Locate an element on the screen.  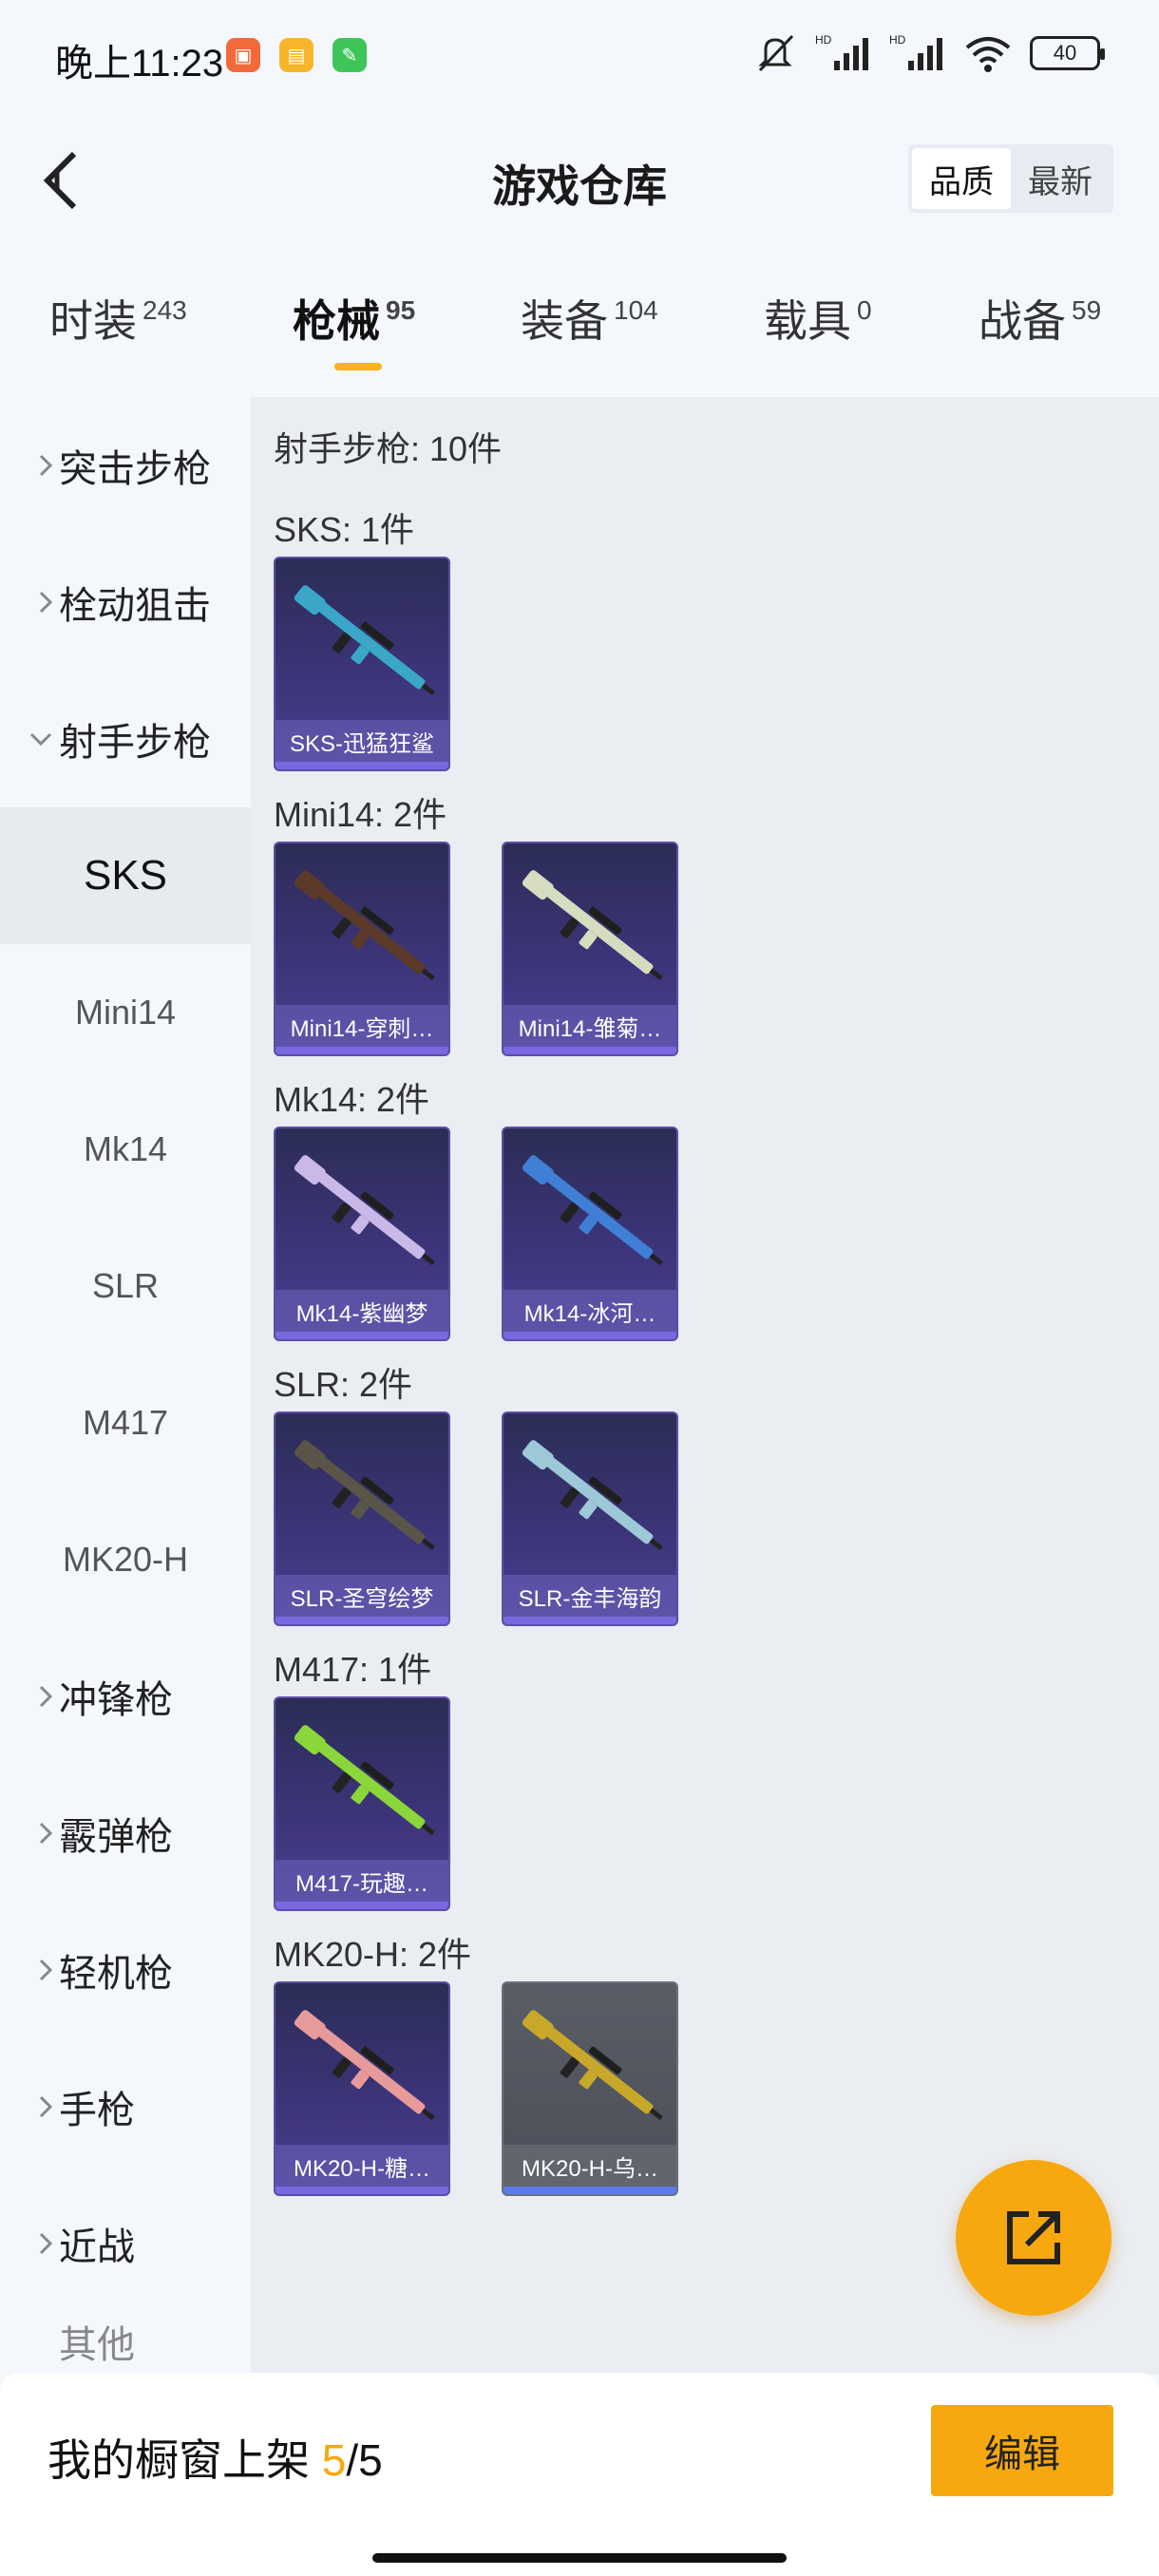
sidebar-subitem-mini14: Mini14 is located at coordinates (125, 1012).